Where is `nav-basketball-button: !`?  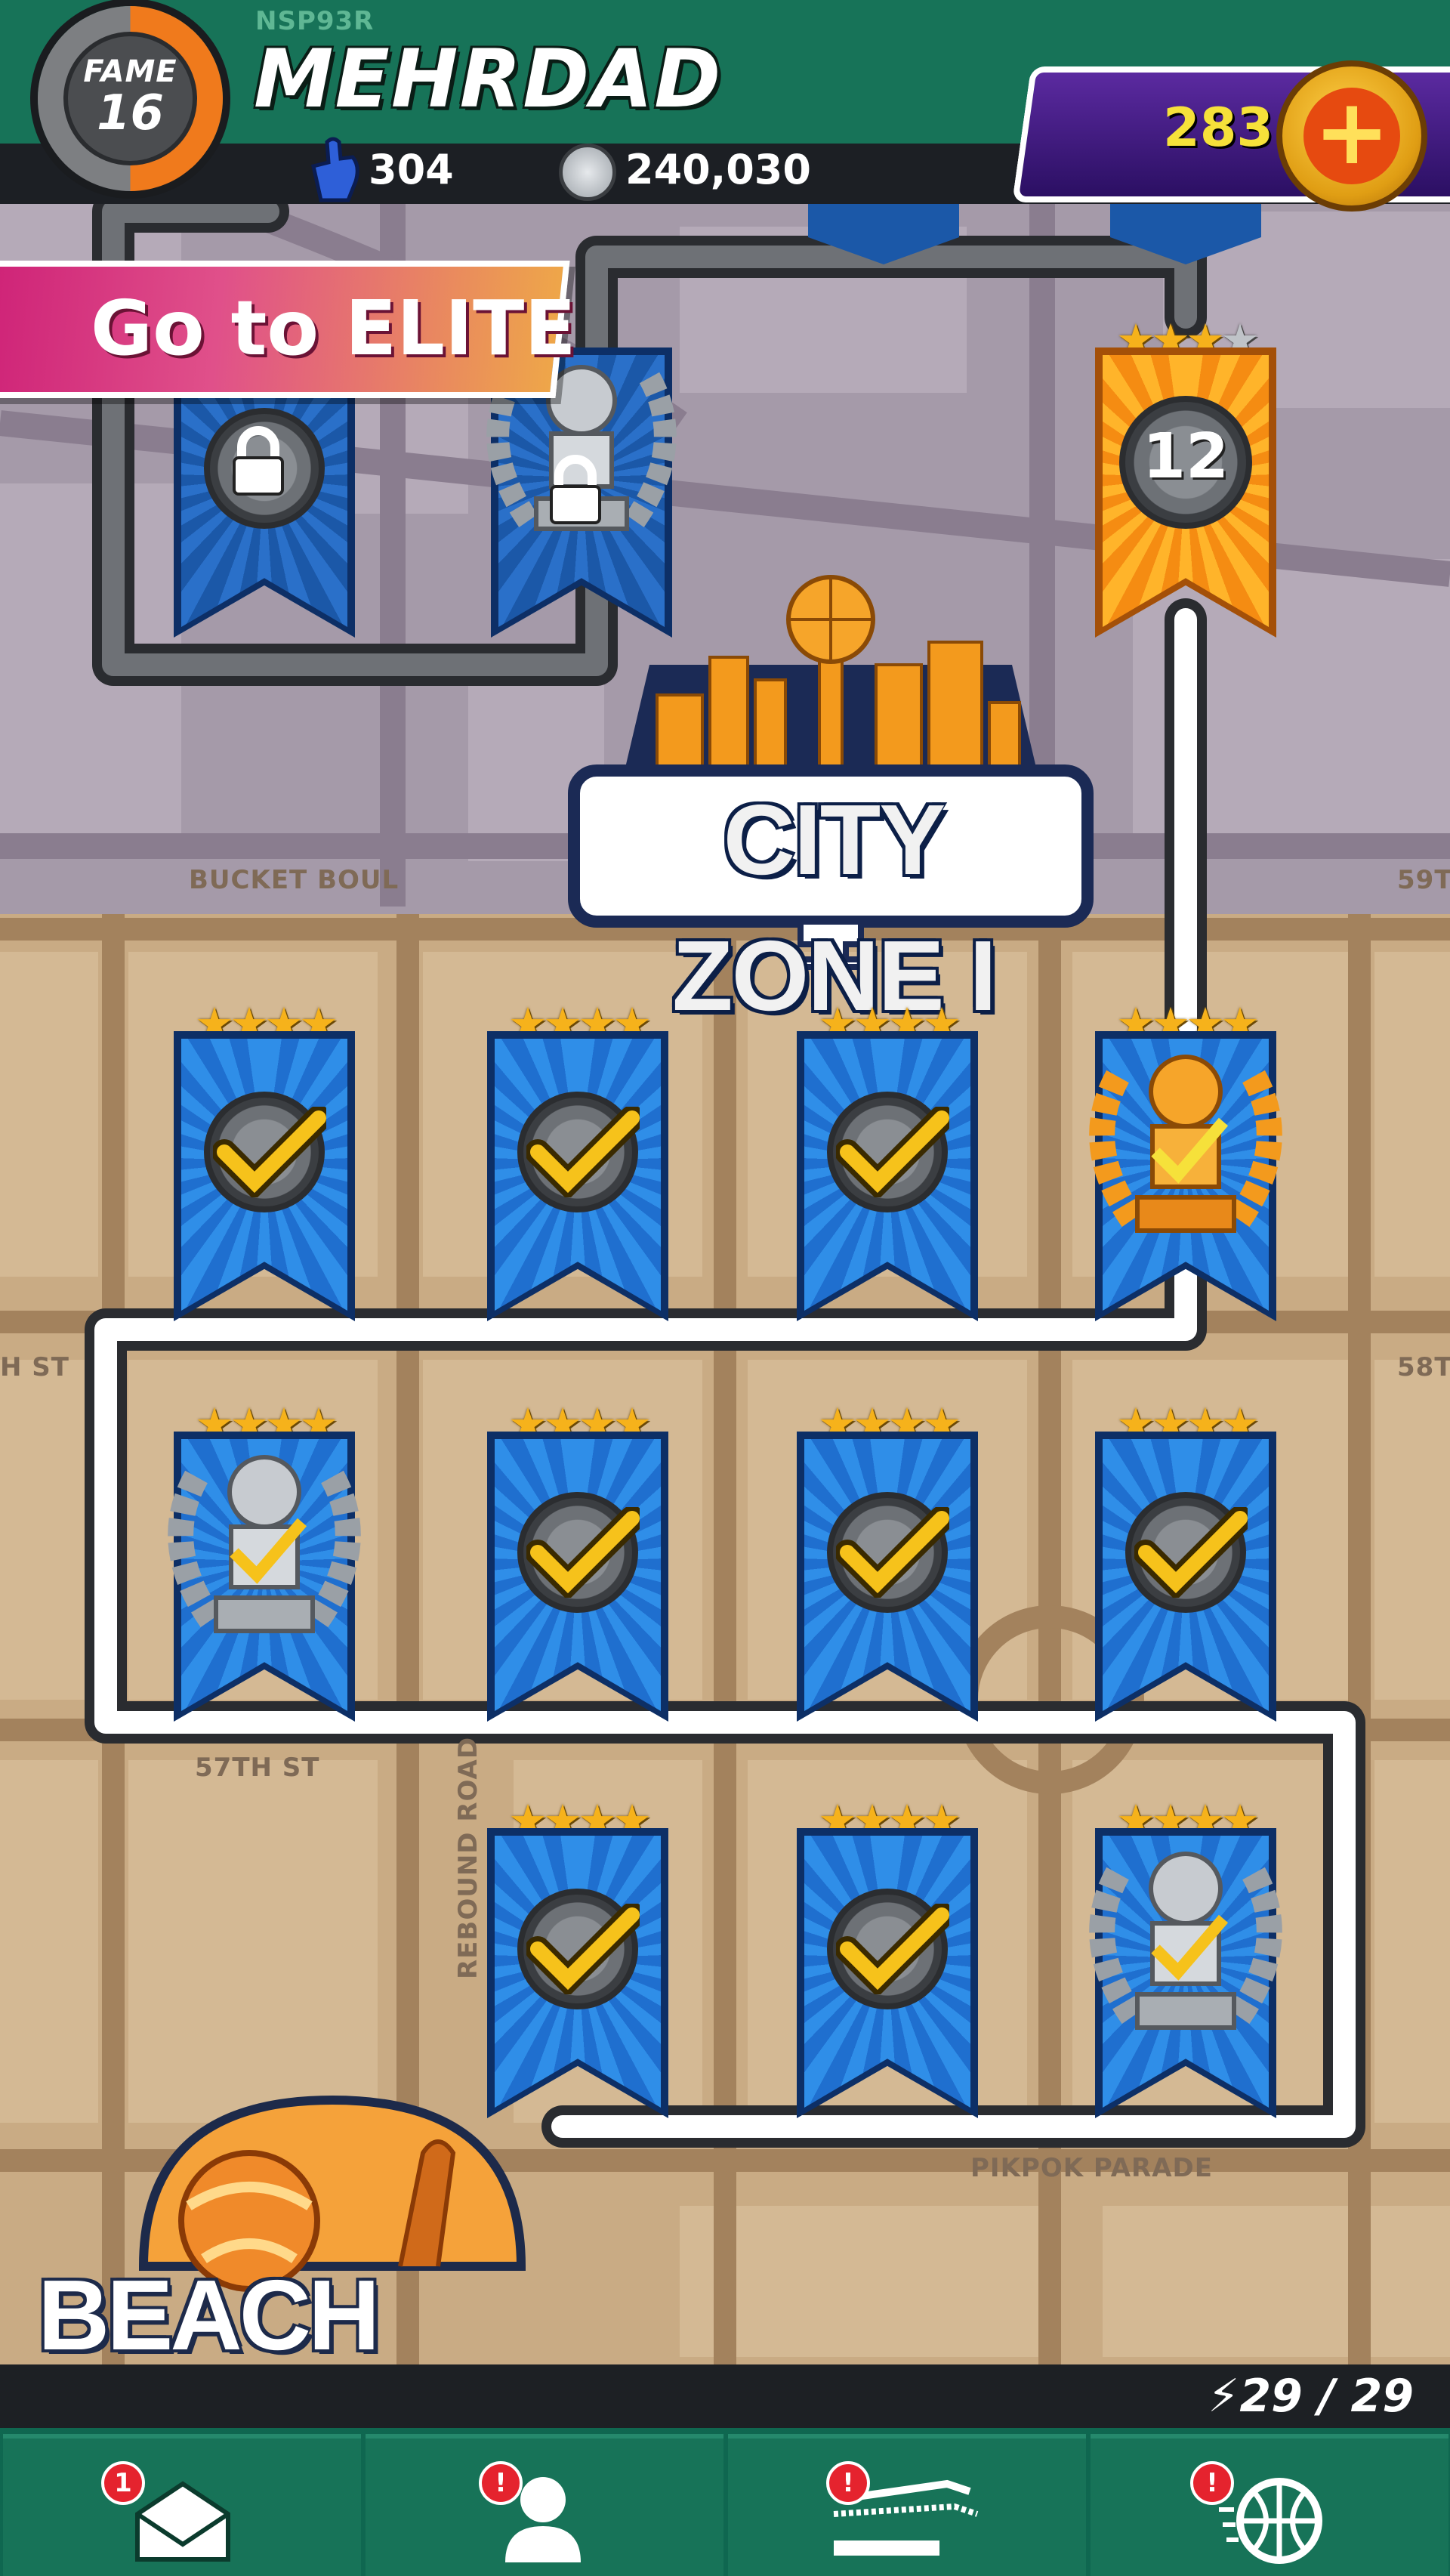 nav-basketball-button: ! is located at coordinates (1269, 2505).